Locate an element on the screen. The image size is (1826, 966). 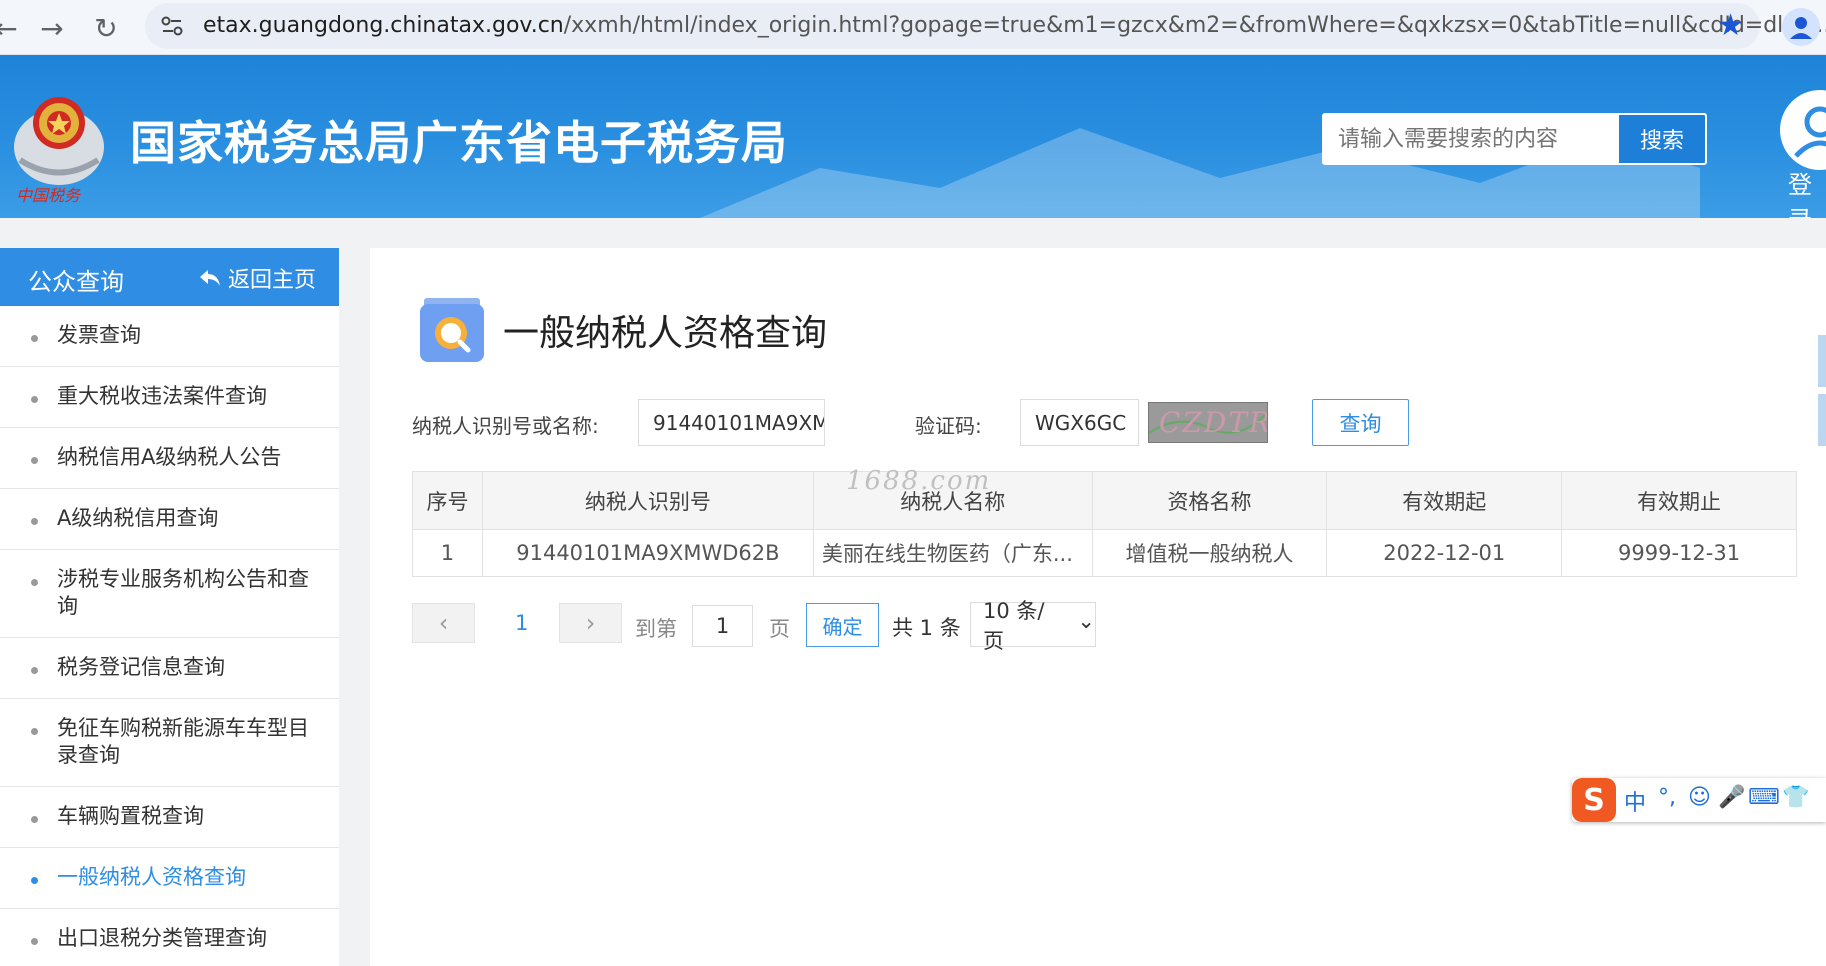
sidebar-item-tax-violation-query: 重大税收违法案件查询 is located at coordinates (169, 397).